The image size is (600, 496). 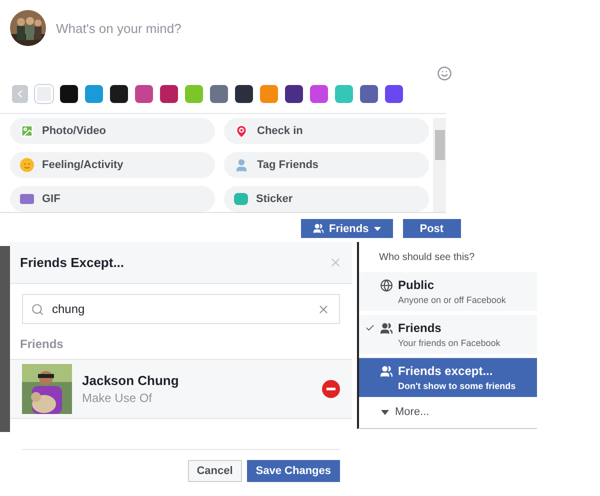 What do you see at coordinates (215, 471) in the screenshot?
I see `cancel-button: Cancel` at bounding box center [215, 471].